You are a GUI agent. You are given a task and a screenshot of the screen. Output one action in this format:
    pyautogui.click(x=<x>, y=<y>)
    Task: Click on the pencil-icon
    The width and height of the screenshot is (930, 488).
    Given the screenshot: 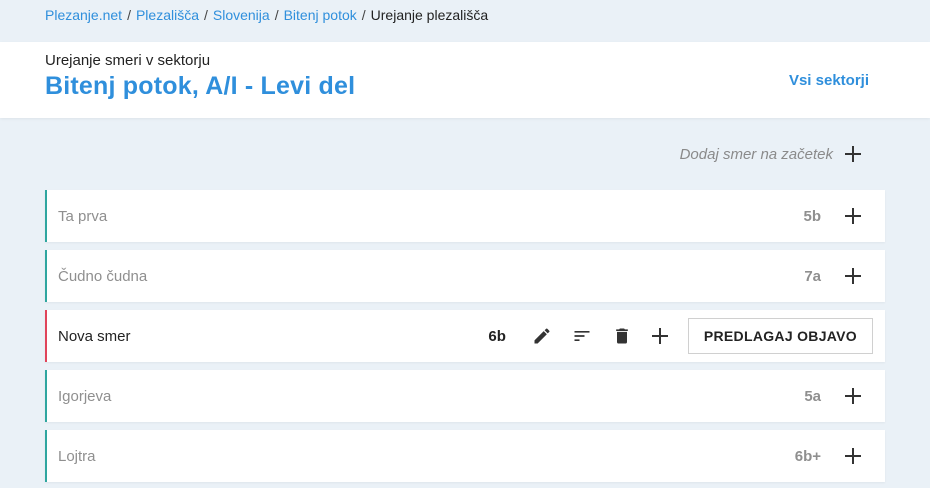 What is the action you would take?
    pyautogui.click(x=542, y=336)
    